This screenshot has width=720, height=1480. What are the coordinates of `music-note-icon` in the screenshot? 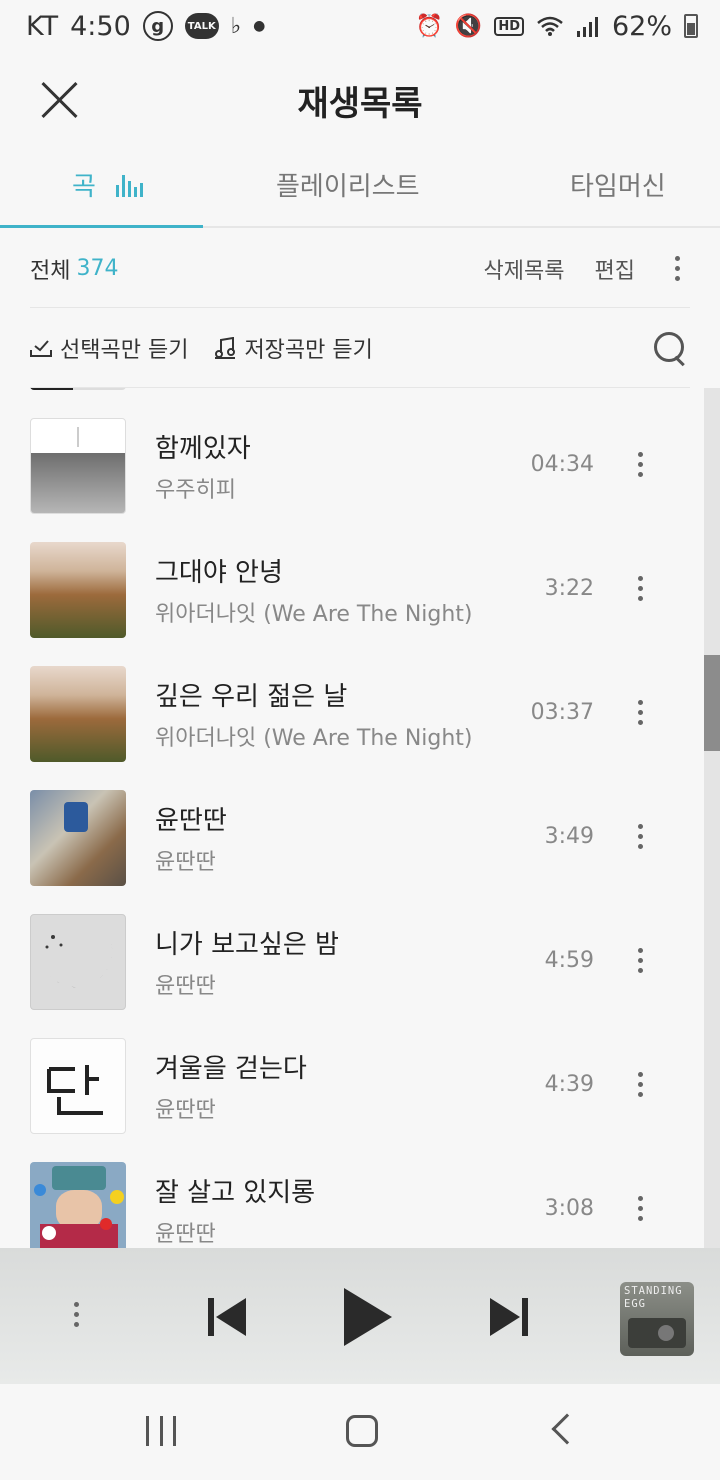 It's located at (225, 347).